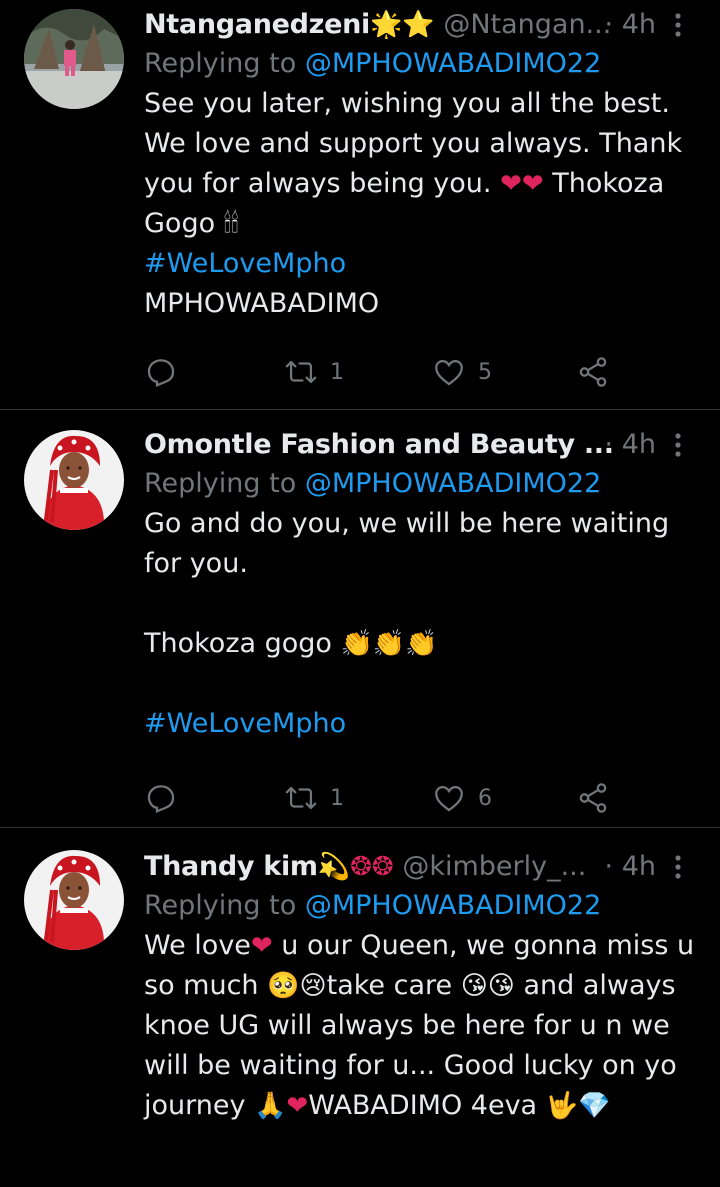 The height and width of the screenshot is (1187, 720). Describe the element at coordinates (420, 372) in the screenshot. I see `tweet-actions: 1 5` at that location.